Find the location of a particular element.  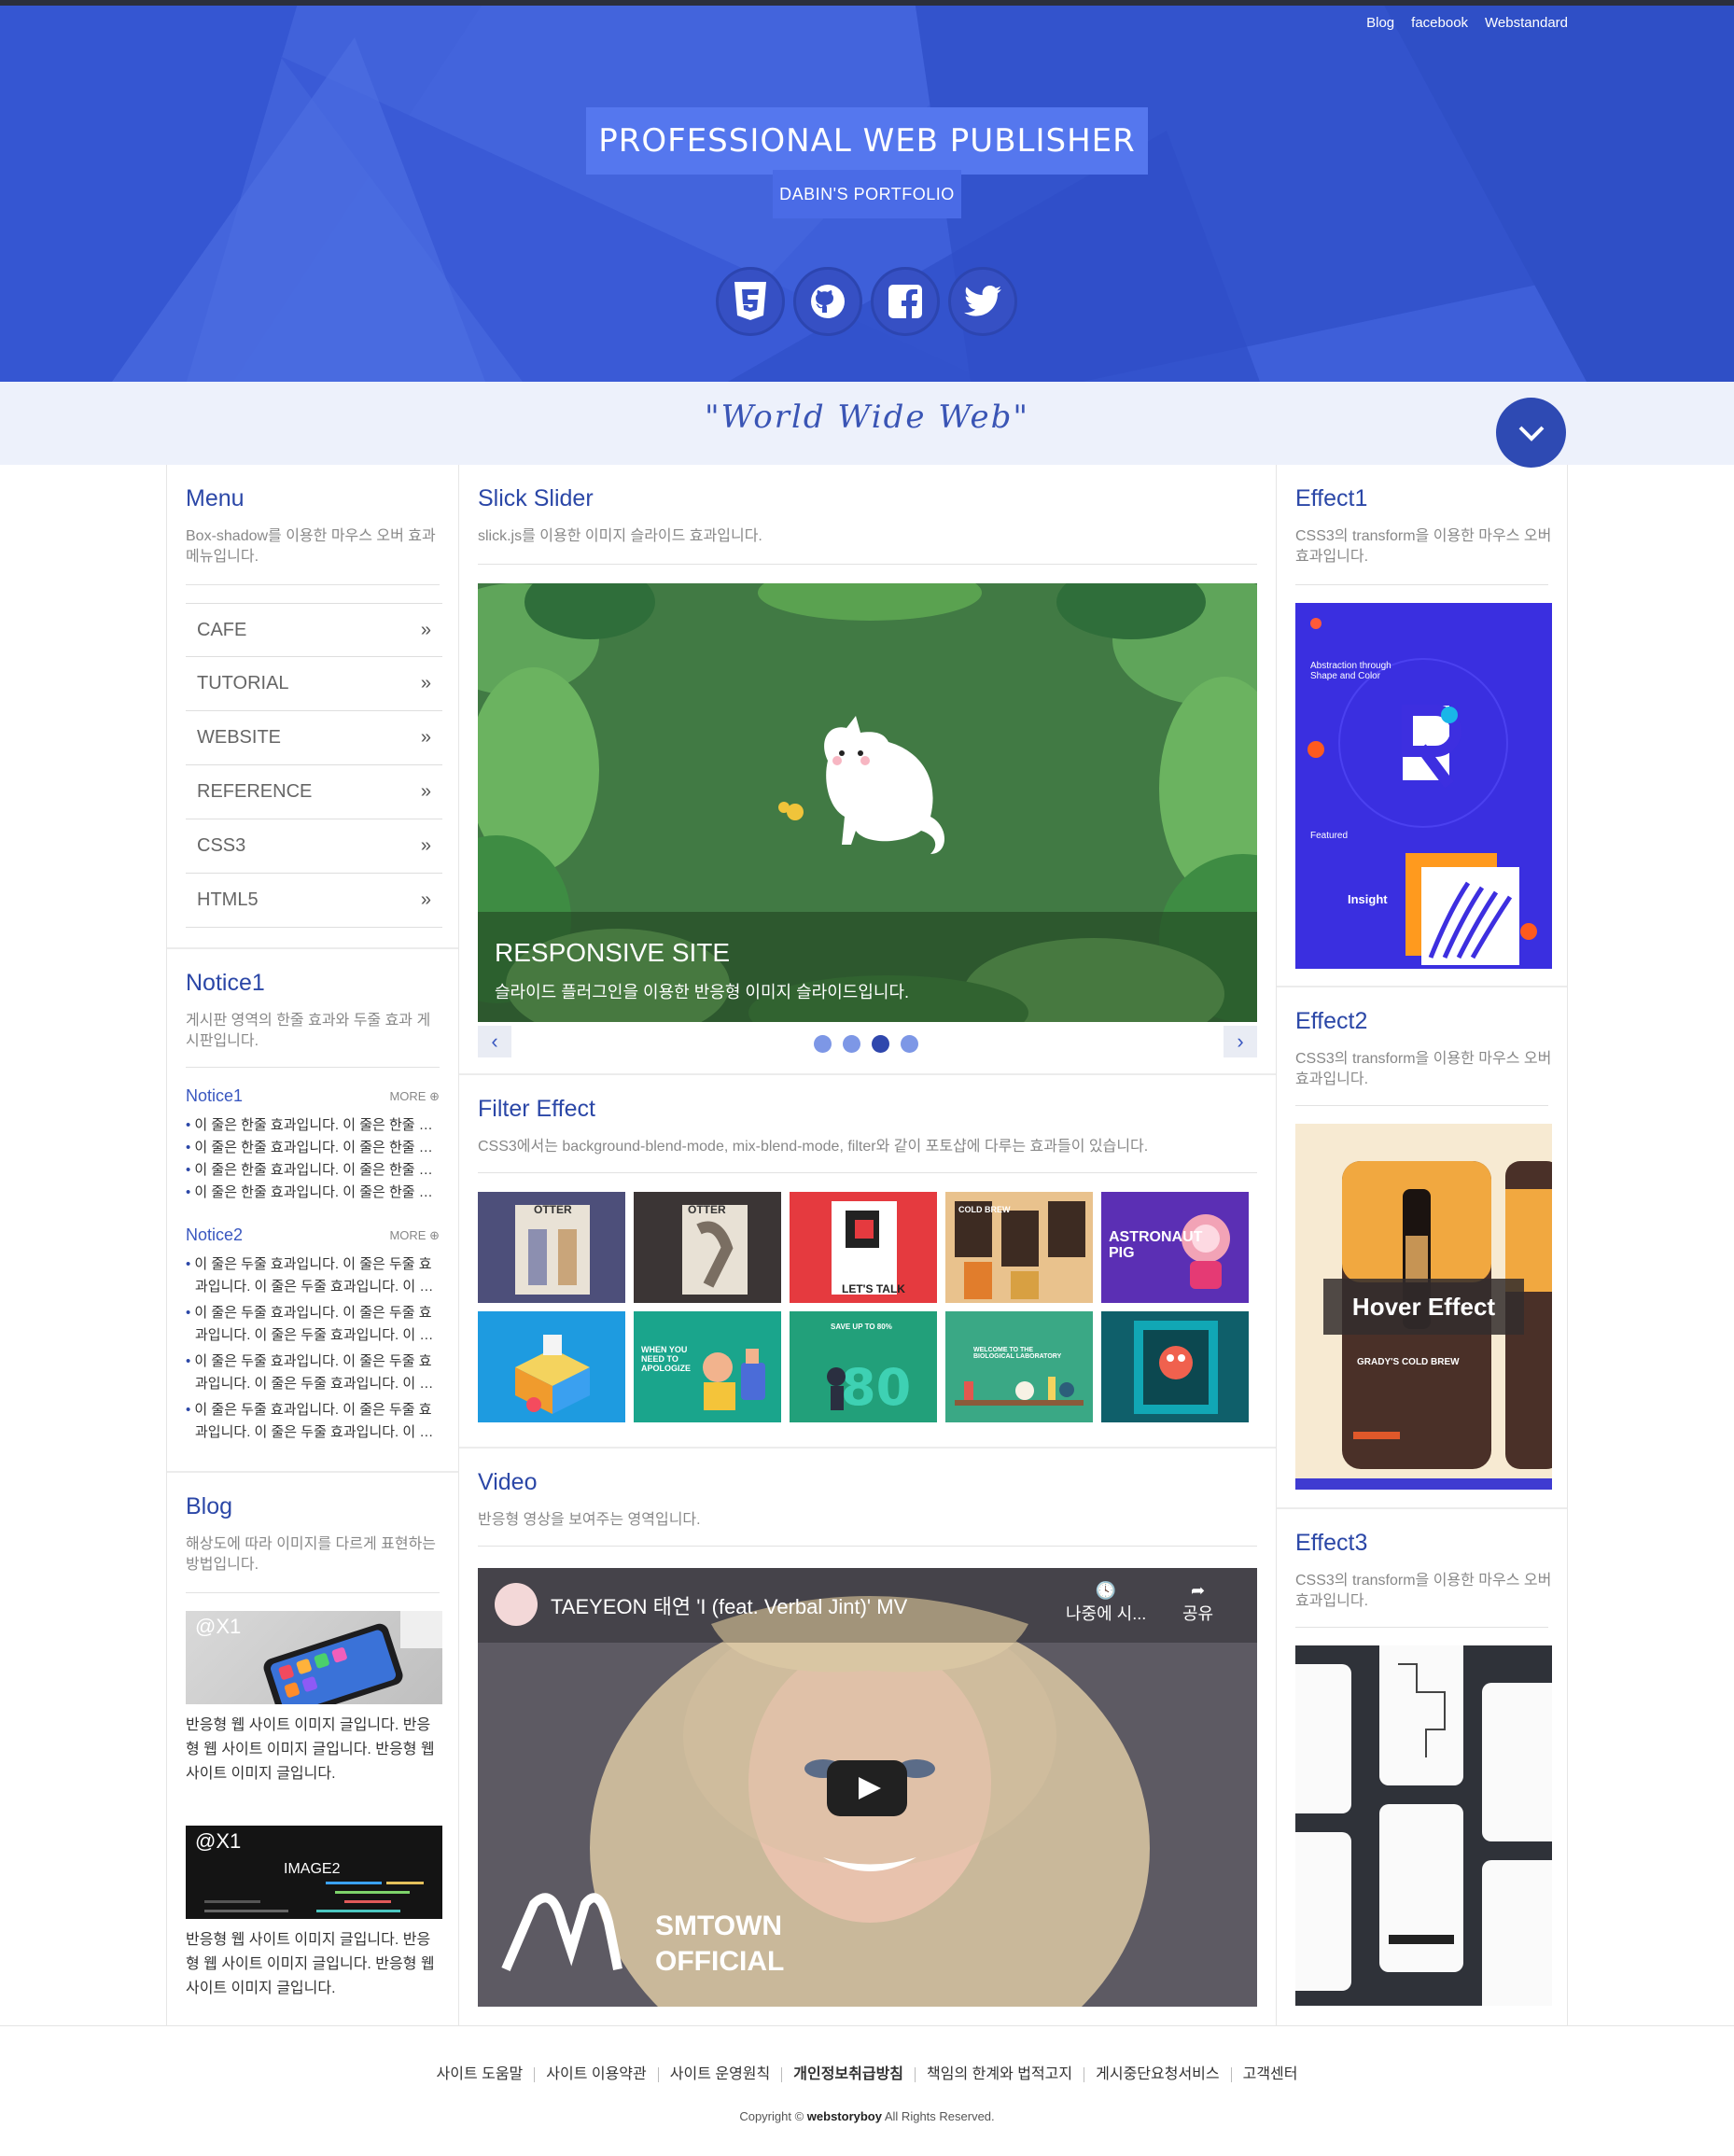

blog-image-code: @X1 IMAGE2 is located at coordinates (314, 1872).